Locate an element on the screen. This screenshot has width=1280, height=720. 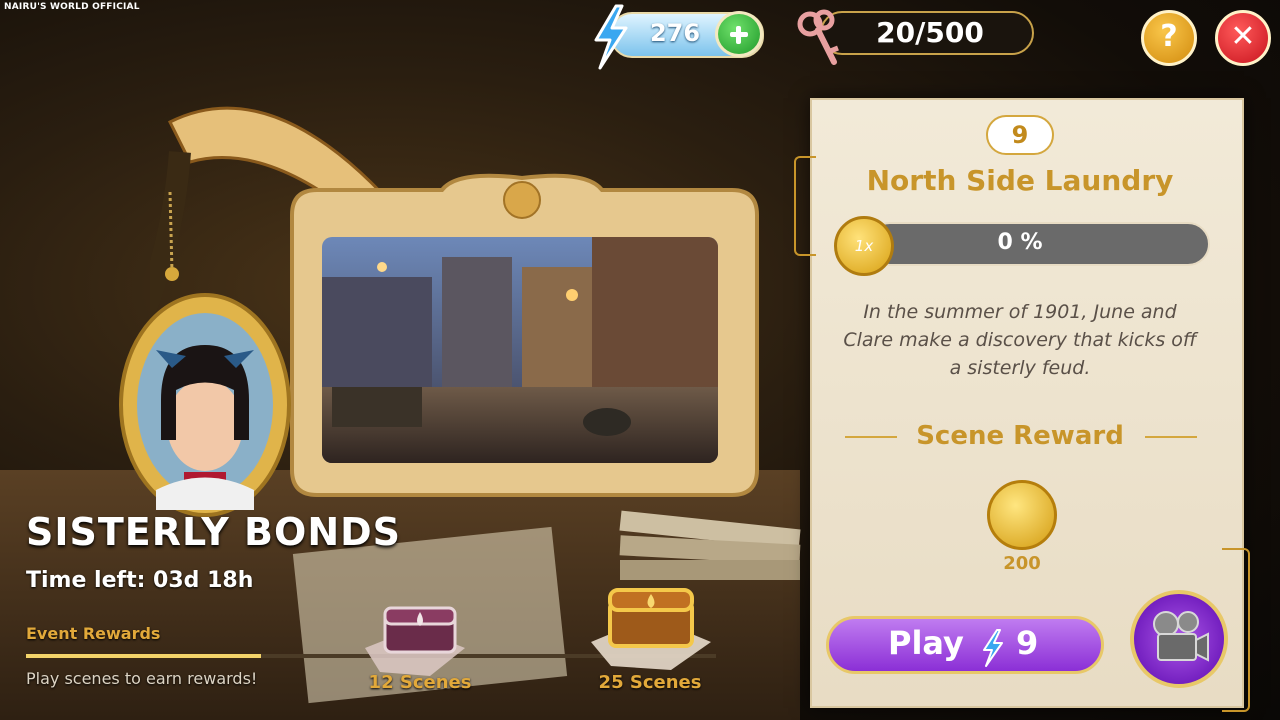
help-button: ? is located at coordinates (1169, 38).